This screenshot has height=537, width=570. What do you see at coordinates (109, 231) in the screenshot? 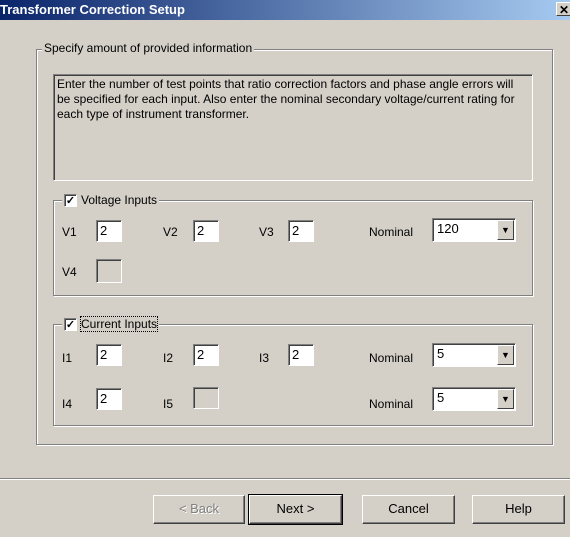
I see `v1-field: 2` at bounding box center [109, 231].